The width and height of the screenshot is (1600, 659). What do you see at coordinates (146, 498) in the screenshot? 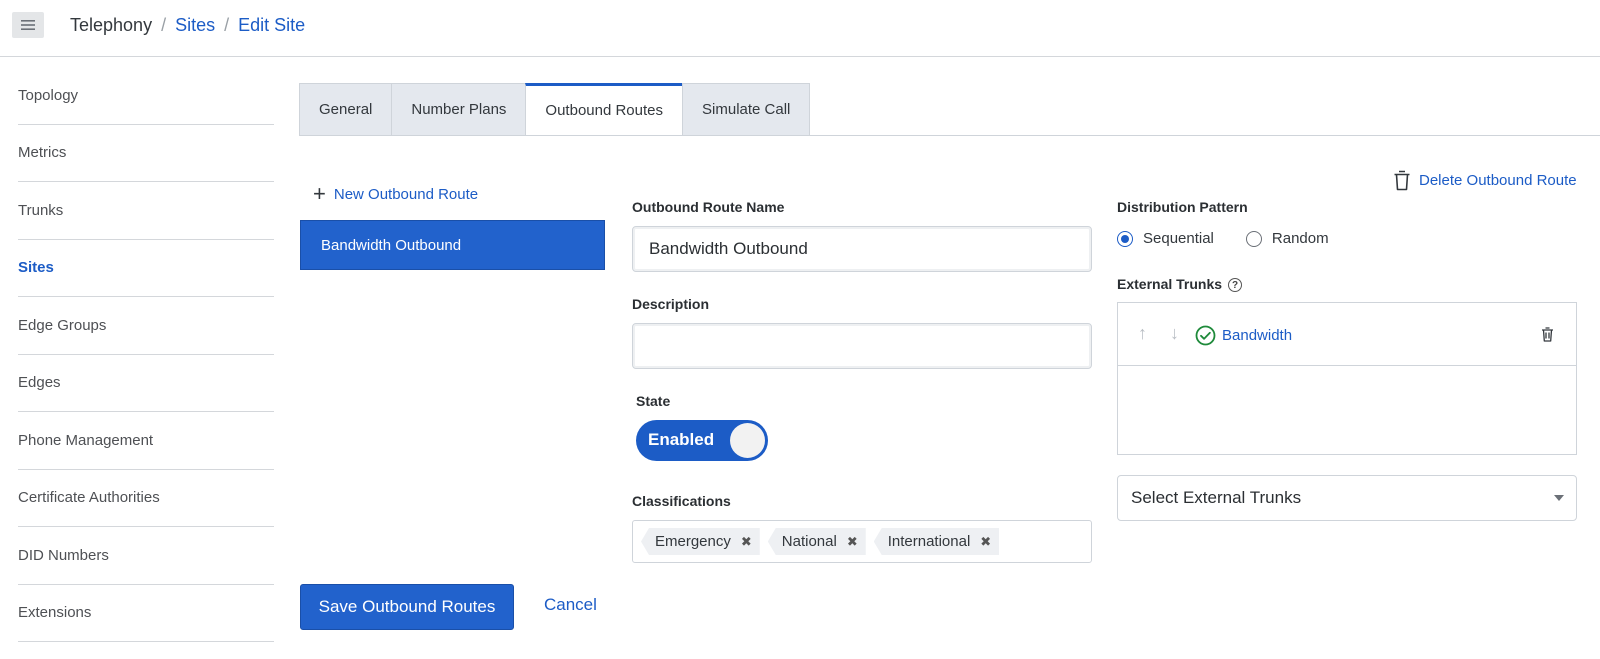
I see `sidebar-item-certificate-authorities: Certificate Authorities` at bounding box center [146, 498].